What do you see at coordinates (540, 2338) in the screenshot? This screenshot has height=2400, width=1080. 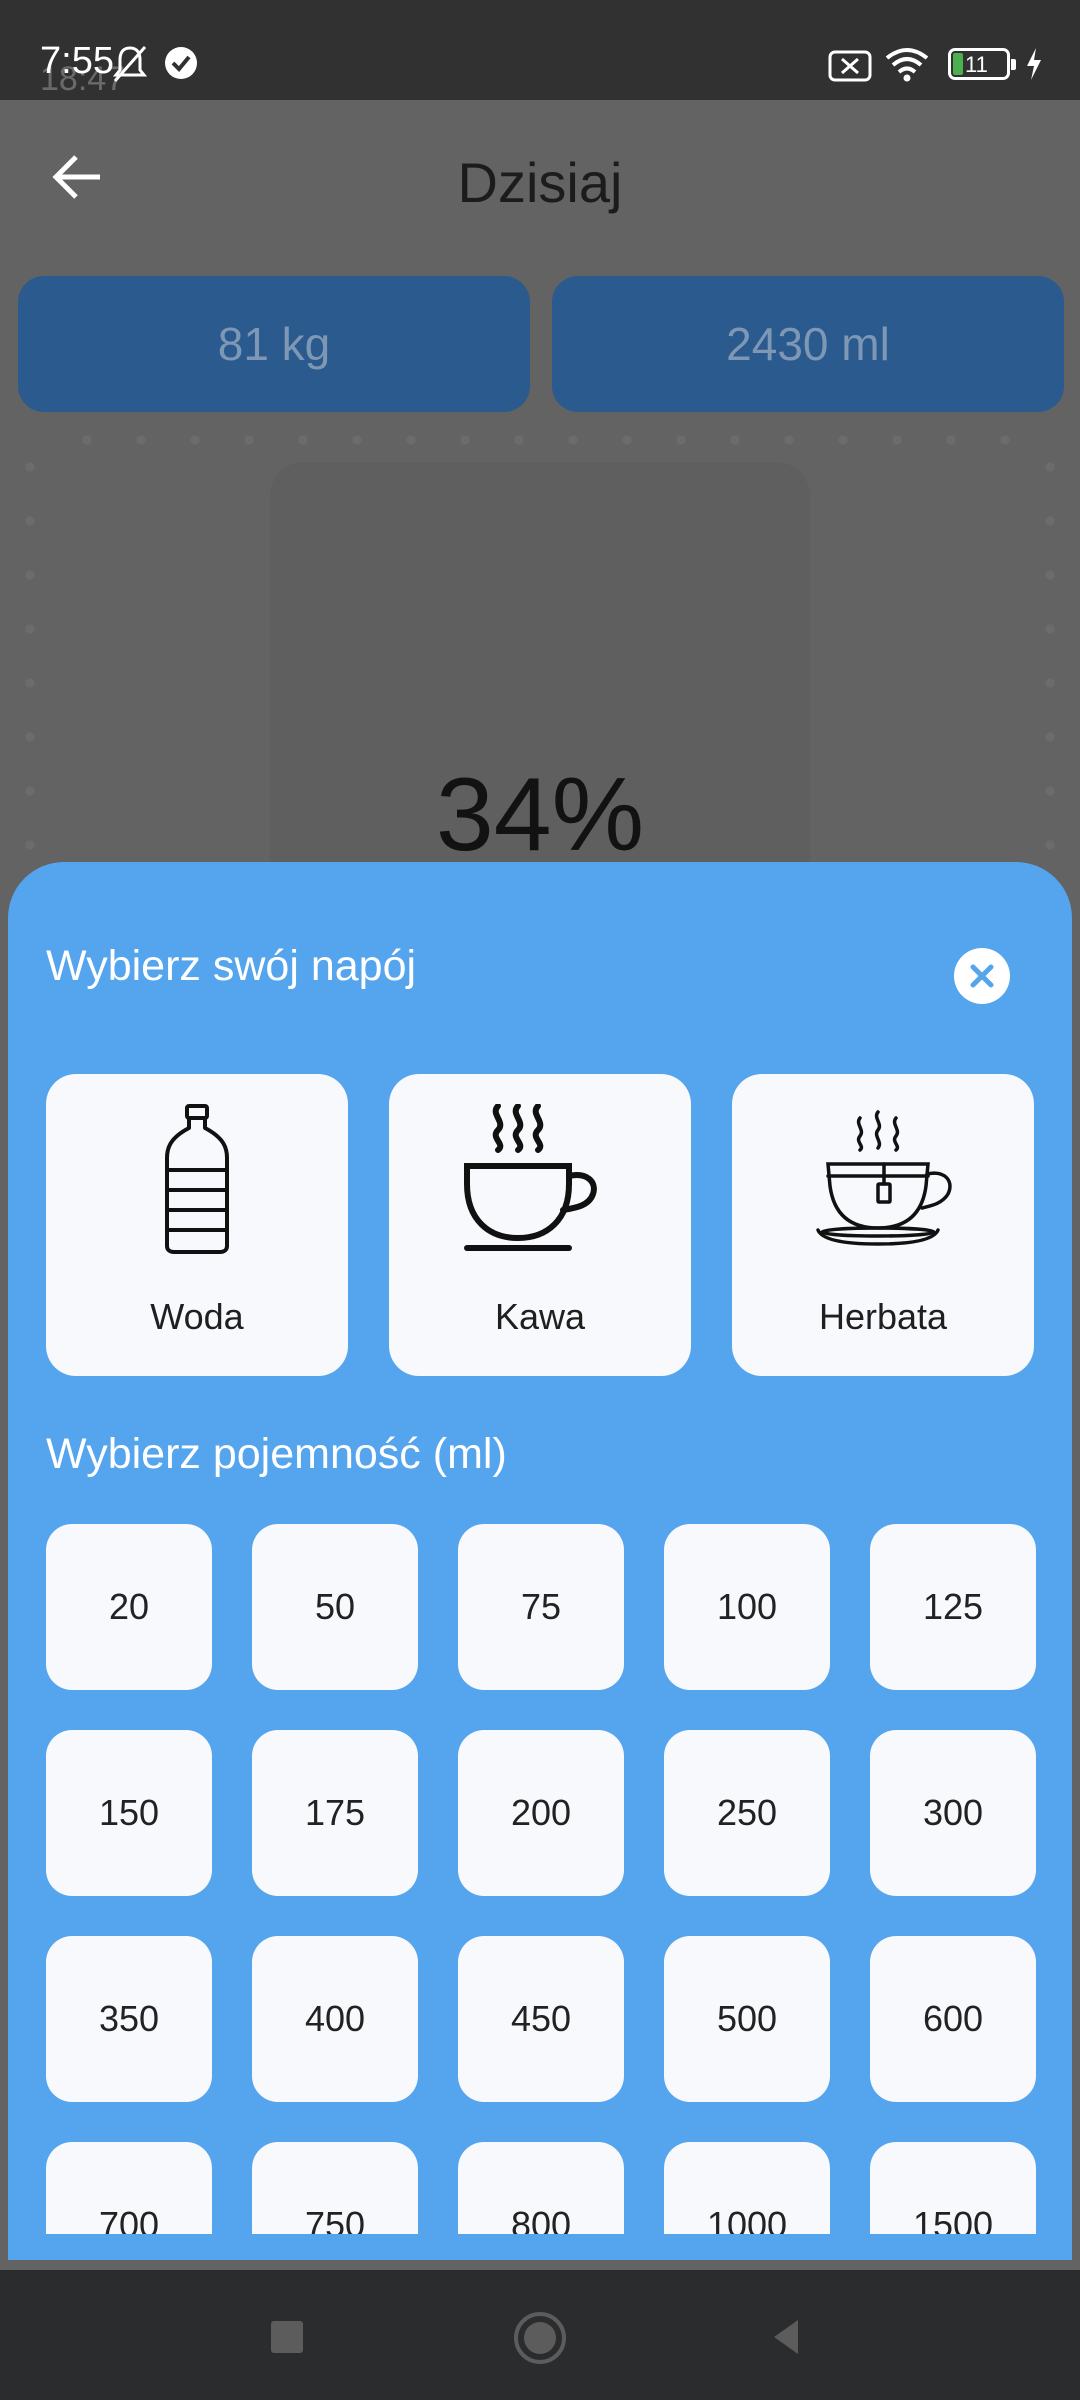 I see `home-button` at bounding box center [540, 2338].